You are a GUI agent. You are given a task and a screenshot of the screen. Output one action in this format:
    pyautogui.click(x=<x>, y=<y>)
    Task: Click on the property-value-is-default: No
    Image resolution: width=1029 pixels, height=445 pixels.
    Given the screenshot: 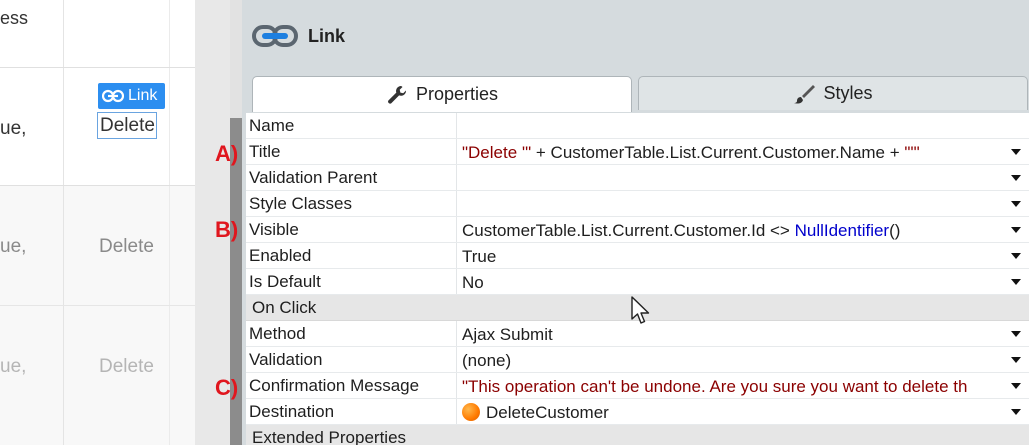 What is the action you would take?
    pyautogui.click(x=735, y=283)
    